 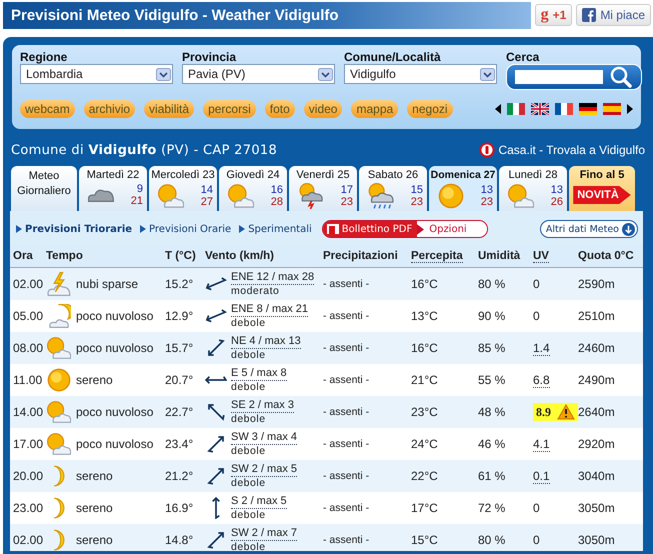 I want to click on temperature-cell-text: 15.7°, so click(x=179, y=348).